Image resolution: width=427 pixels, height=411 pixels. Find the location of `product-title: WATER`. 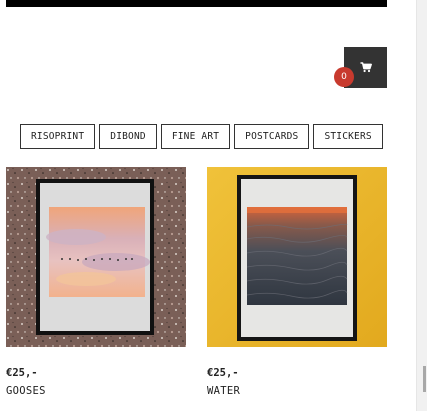

product-title: WATER is located at coordinates (297, 391).